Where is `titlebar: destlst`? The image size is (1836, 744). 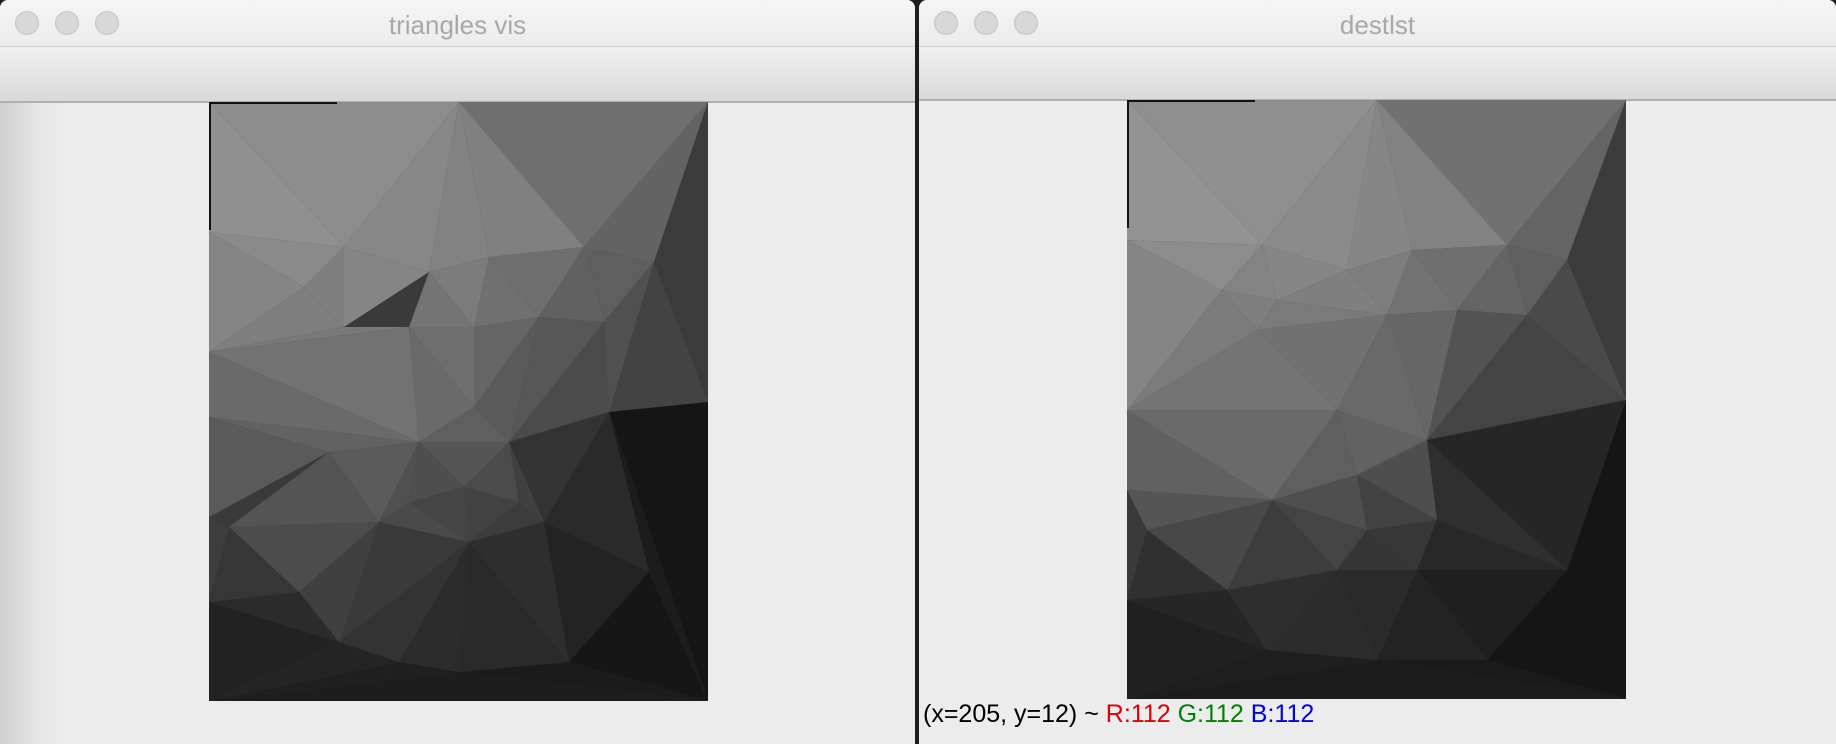
titlebar: destlst is located at coordinates (1377, 23).